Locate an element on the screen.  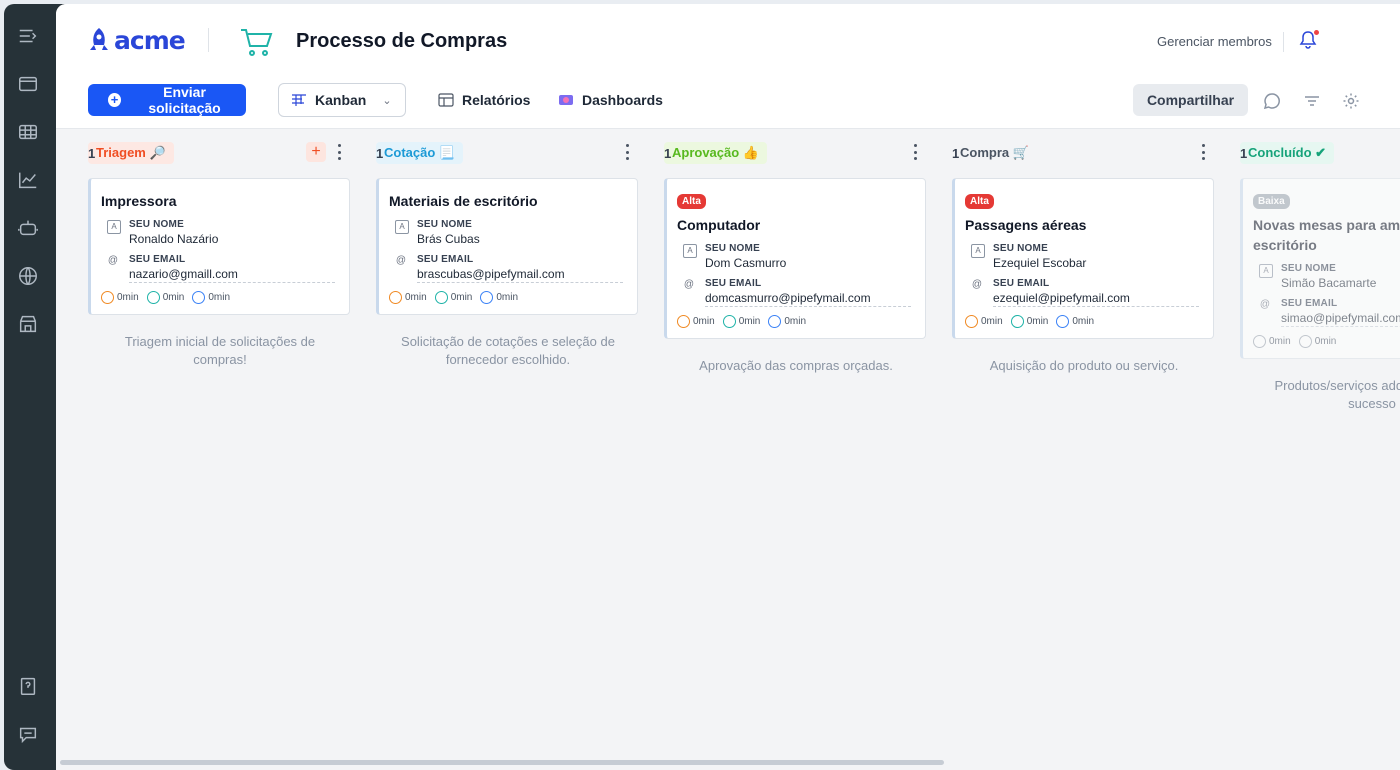
left-sidebar is located at coordinates (30, 387).